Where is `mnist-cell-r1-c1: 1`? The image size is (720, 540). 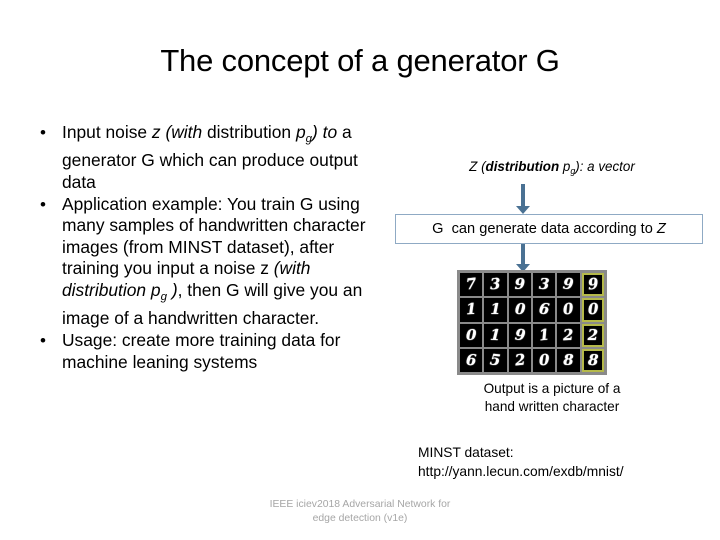 mnist-cell-r1-c1: 1 is located at coordinates (495, 310).